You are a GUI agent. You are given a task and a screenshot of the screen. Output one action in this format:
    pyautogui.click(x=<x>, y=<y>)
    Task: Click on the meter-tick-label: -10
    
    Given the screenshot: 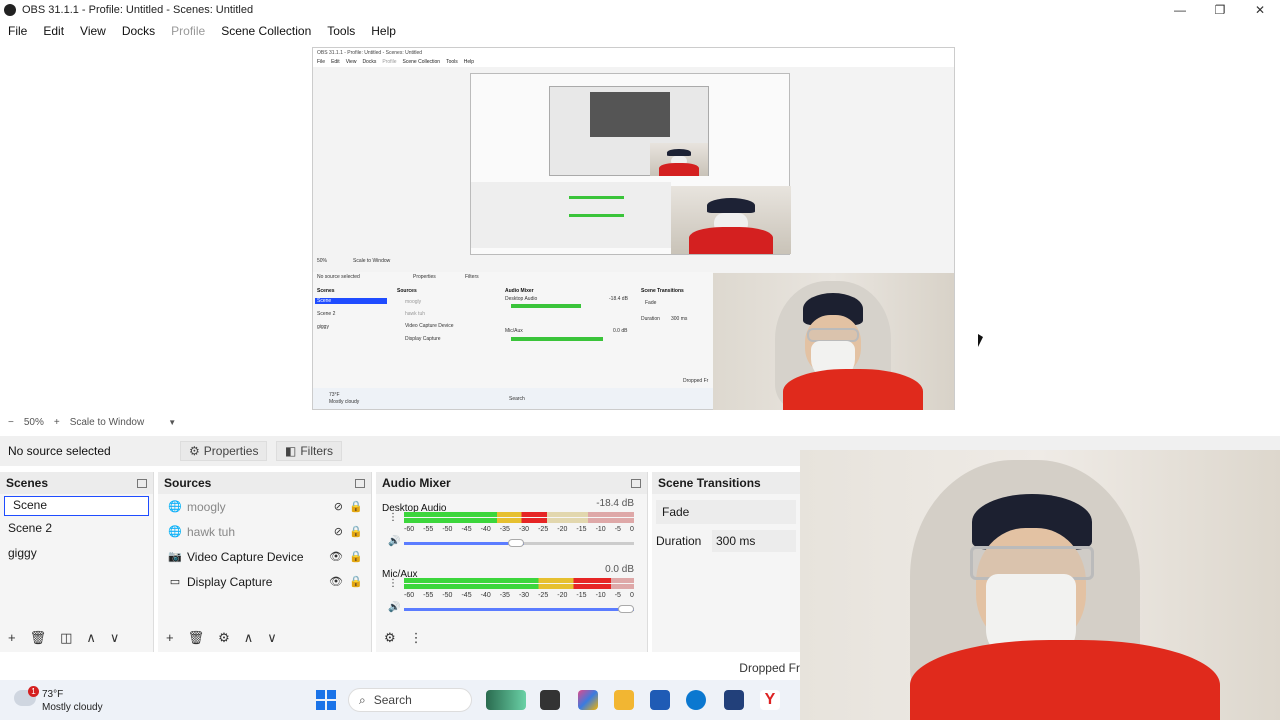 What is the action you would take?
    pyautogui.click(x=600, y=595)
    